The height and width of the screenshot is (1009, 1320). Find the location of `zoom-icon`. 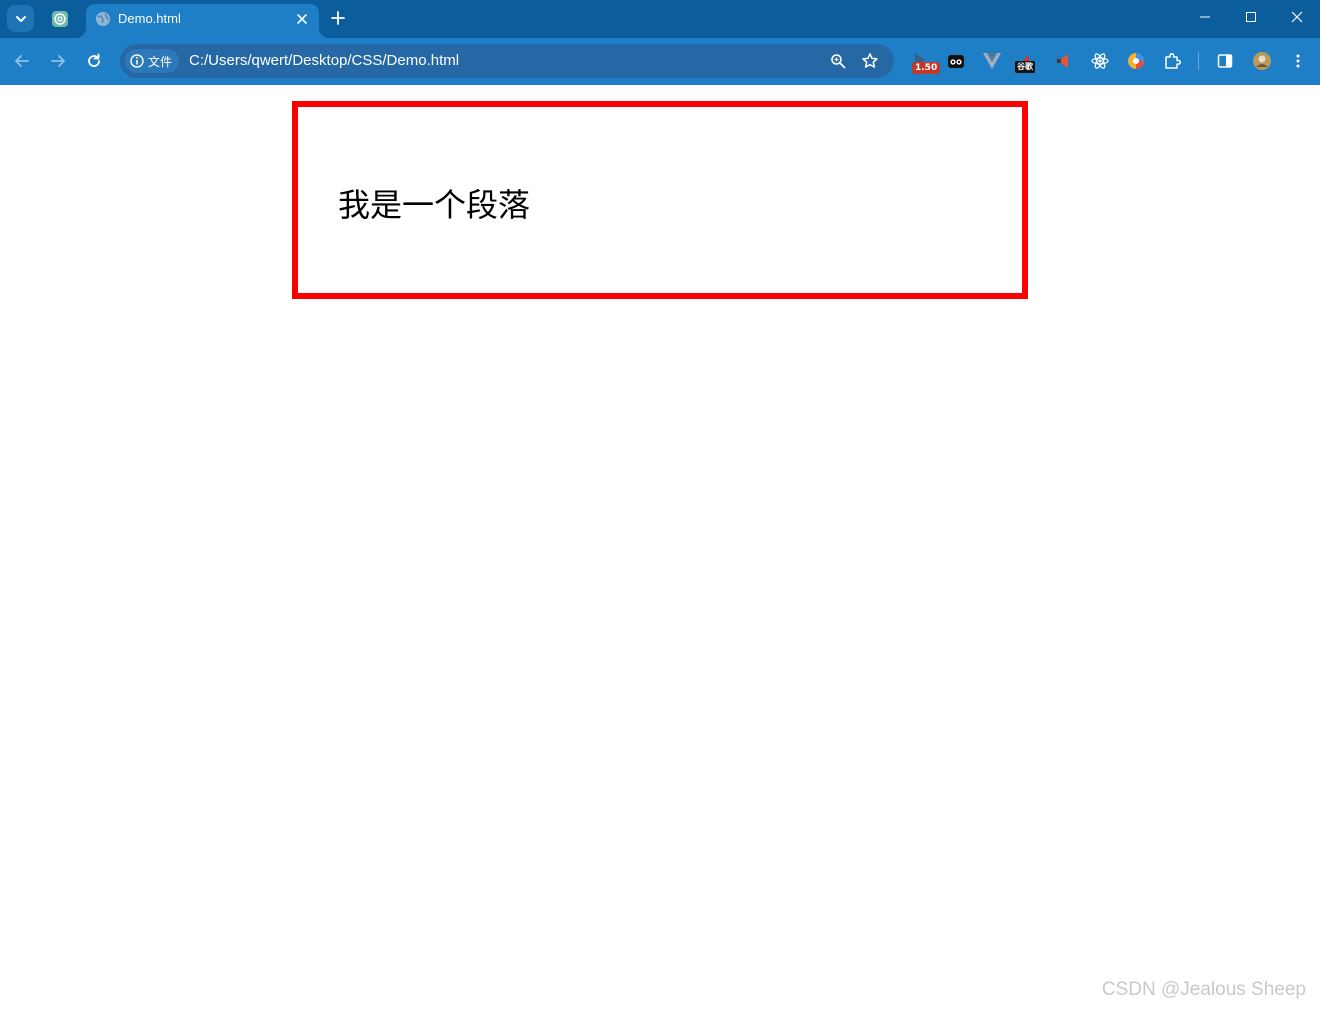

zoom-icon is located at coordinates (838, 61).